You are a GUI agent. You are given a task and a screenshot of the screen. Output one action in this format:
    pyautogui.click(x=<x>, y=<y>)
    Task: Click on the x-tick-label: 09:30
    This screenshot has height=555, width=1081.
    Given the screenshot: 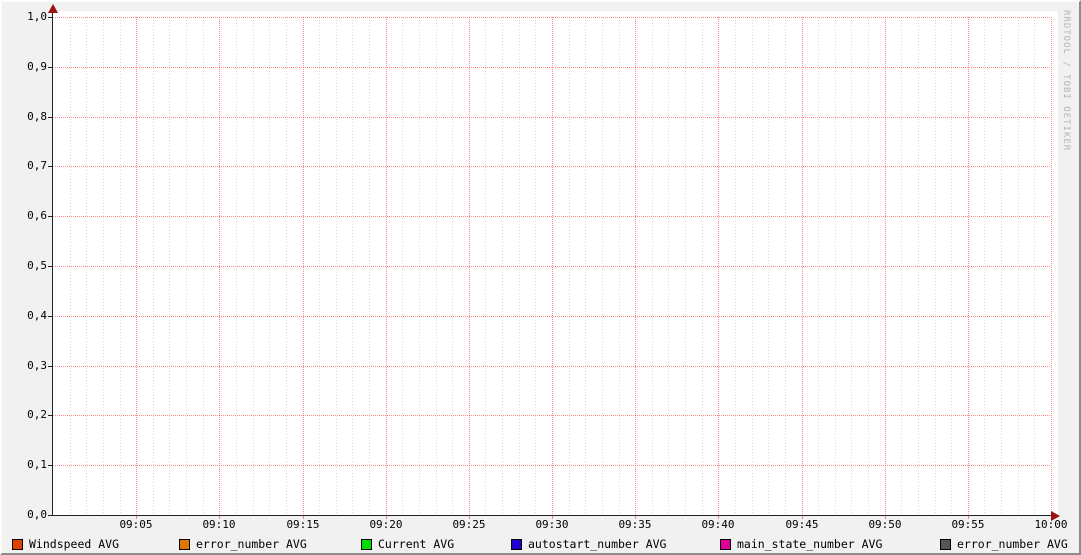 What is the action you would take?
    pyautogui.click(x=552, y=524)
    